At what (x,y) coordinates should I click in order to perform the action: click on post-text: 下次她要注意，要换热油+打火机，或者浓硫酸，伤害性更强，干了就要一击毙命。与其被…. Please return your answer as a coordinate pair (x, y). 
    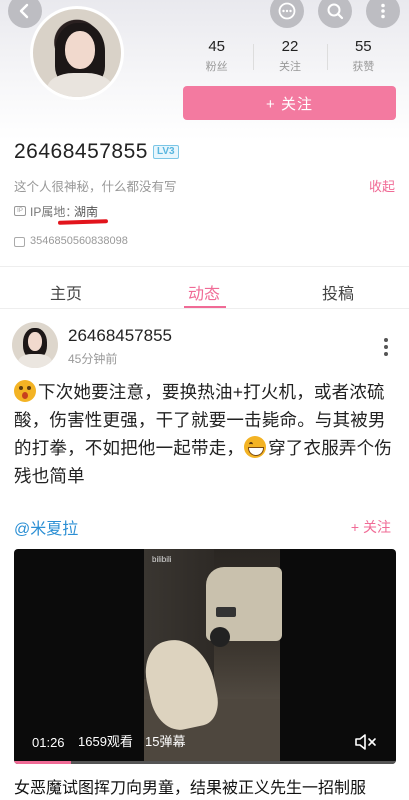
    Looking at the image, I should click on (206, 434).